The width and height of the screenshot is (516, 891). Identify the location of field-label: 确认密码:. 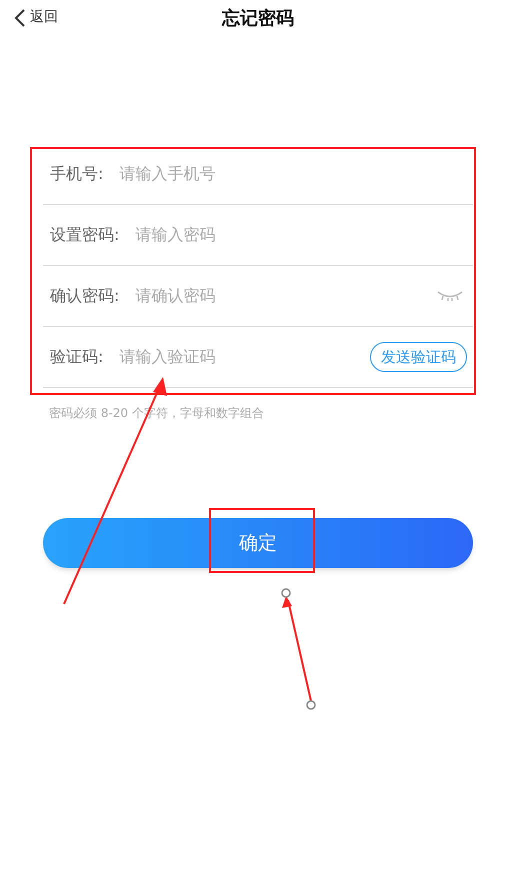
(85, 296).